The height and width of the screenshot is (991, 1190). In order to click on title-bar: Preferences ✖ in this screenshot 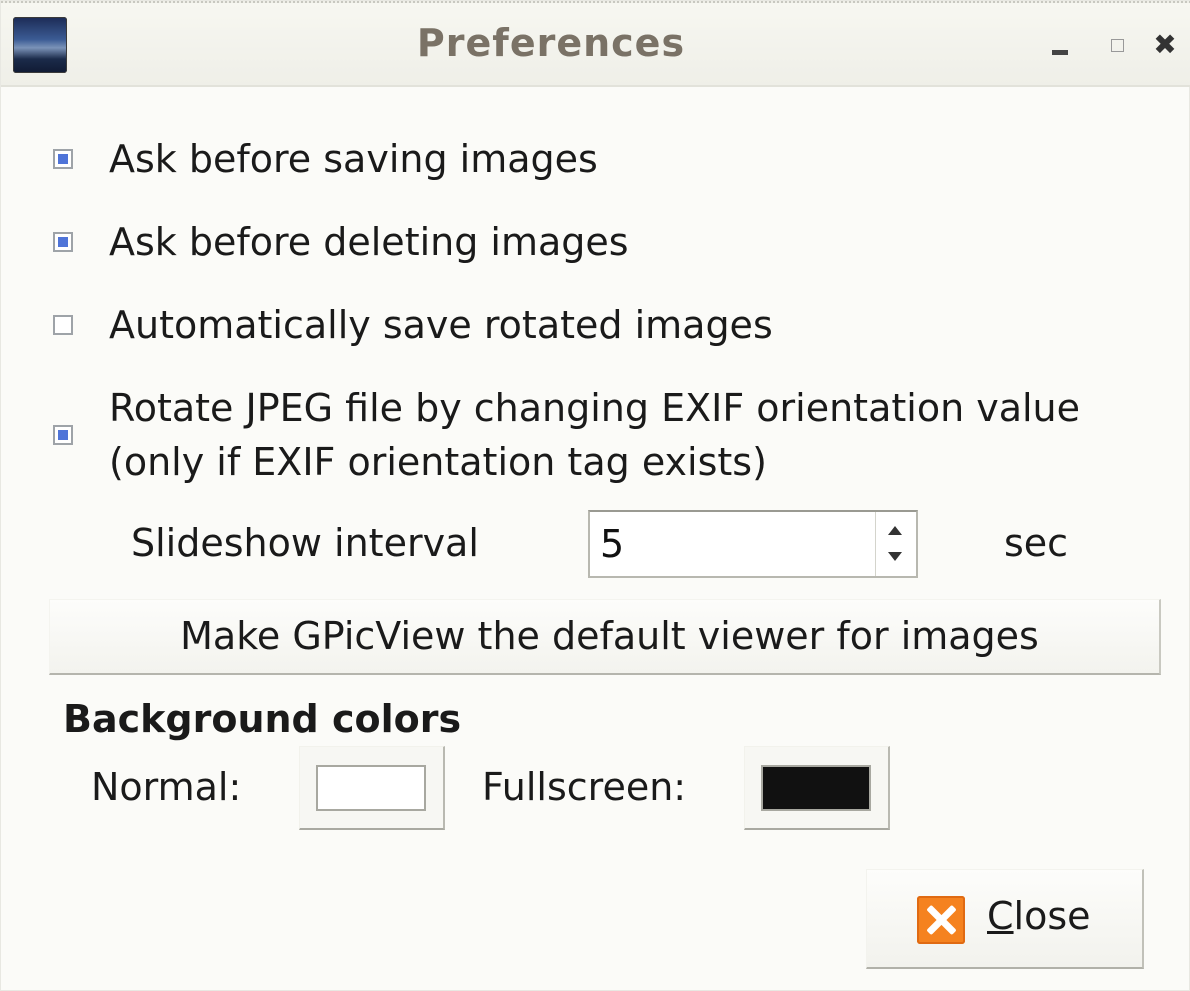, I will do `click(595, 44)`.